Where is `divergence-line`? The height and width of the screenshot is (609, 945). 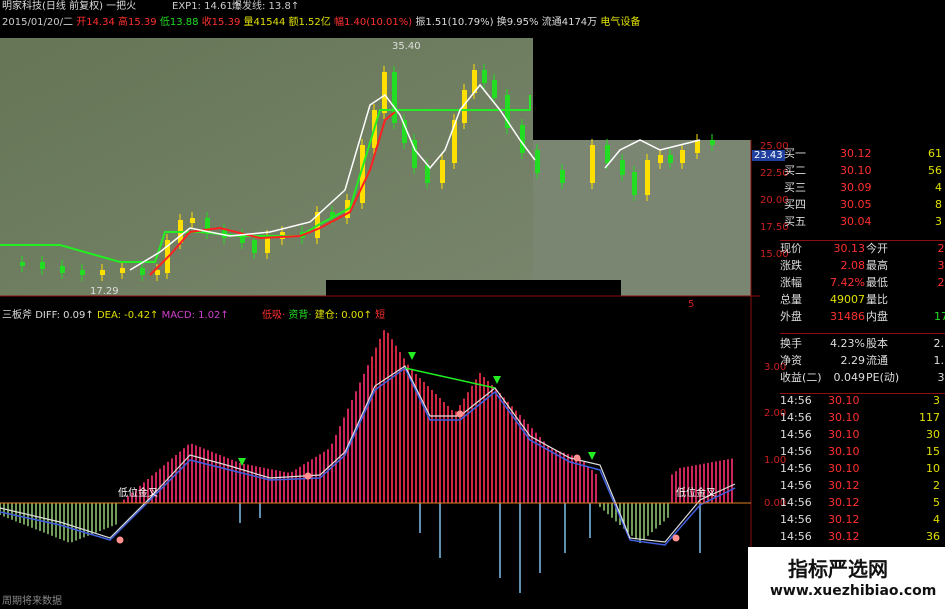
divergence-line is located at coordinates (450, 378).